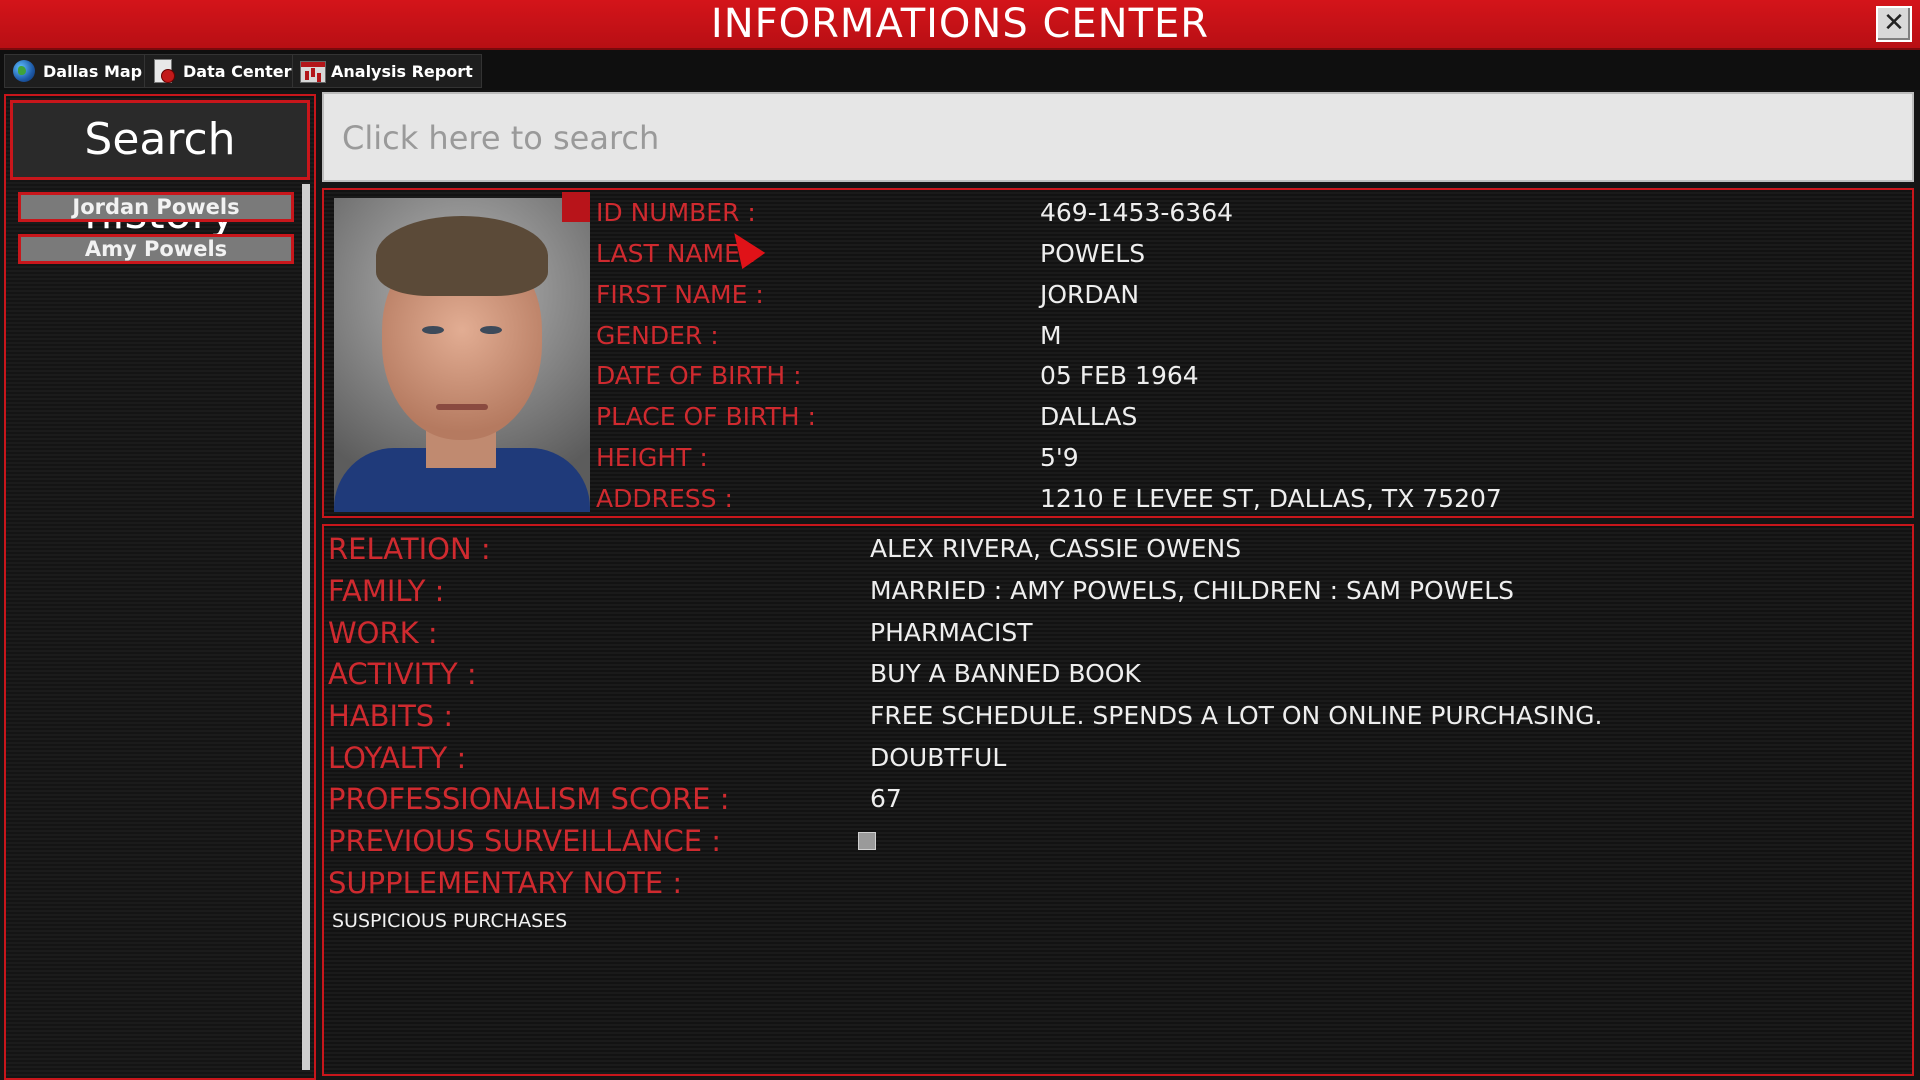  I want to click on person-photo, so click(462, 355).